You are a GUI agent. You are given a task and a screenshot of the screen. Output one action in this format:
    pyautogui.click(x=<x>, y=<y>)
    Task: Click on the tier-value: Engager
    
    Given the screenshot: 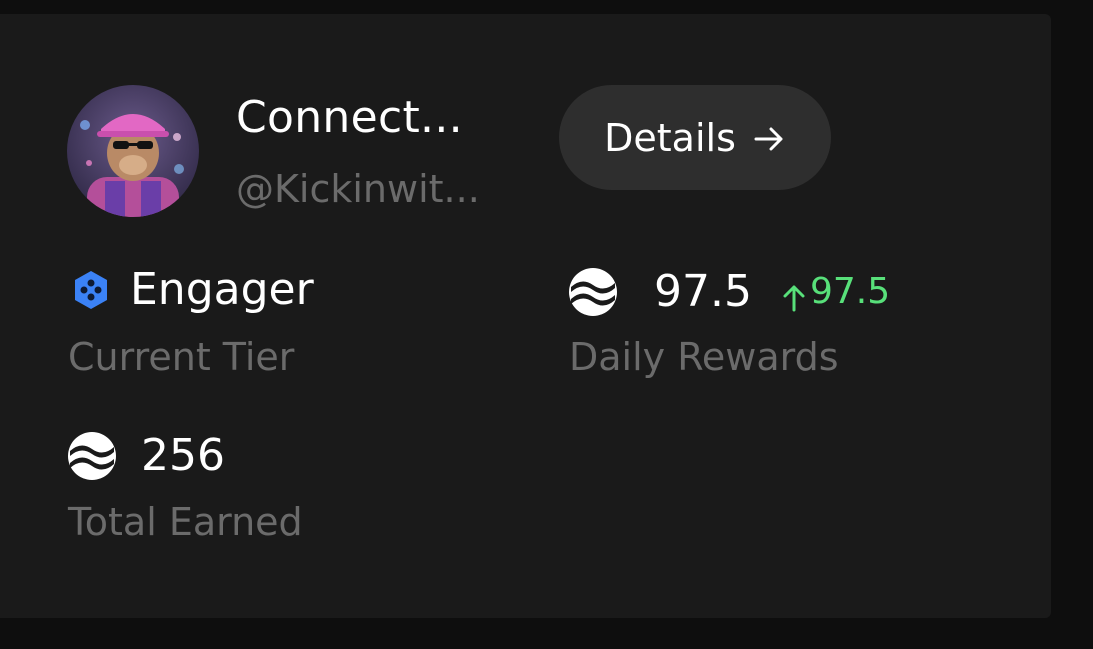 What is the action you would take?
    pyautogui.click(x=222, y=289)
    